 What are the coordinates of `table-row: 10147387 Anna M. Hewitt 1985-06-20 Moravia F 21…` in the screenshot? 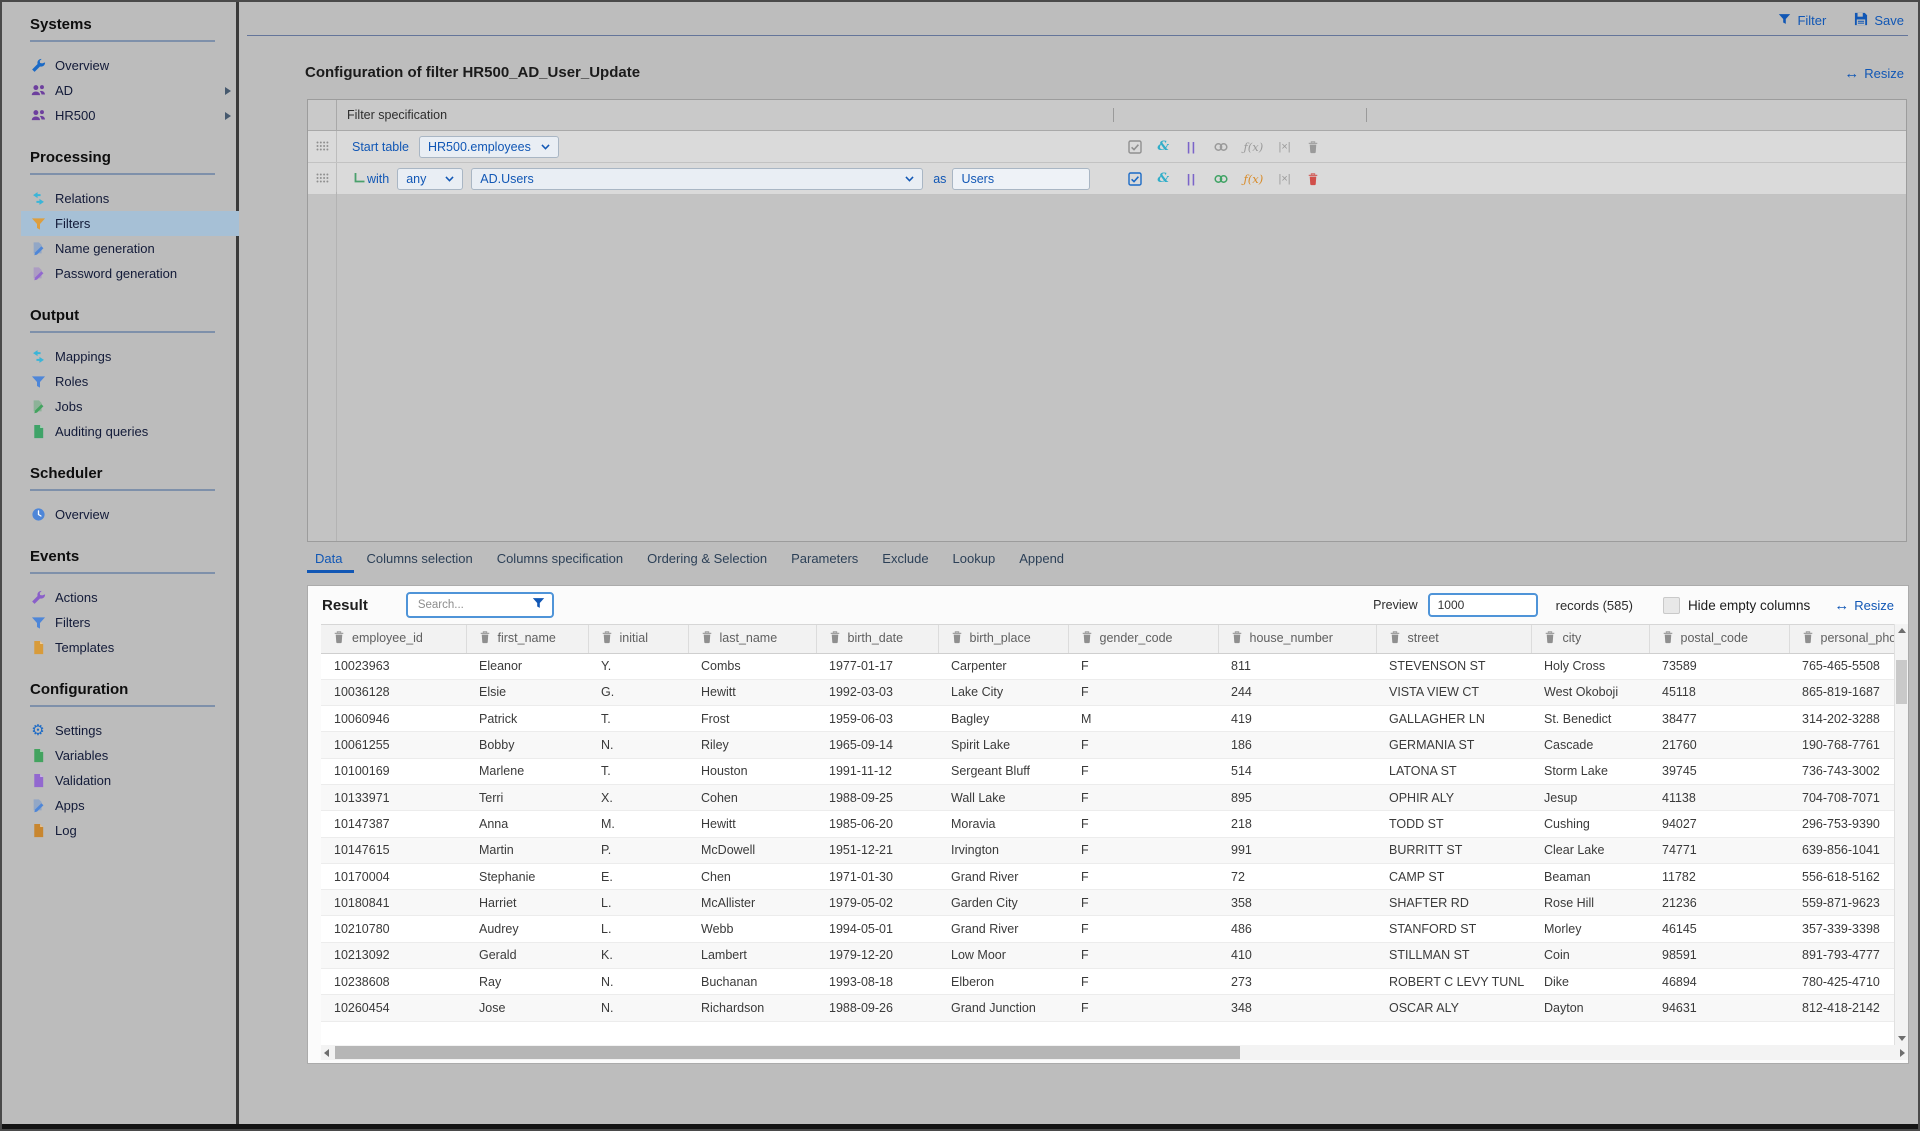 It's located at (1107, 824).